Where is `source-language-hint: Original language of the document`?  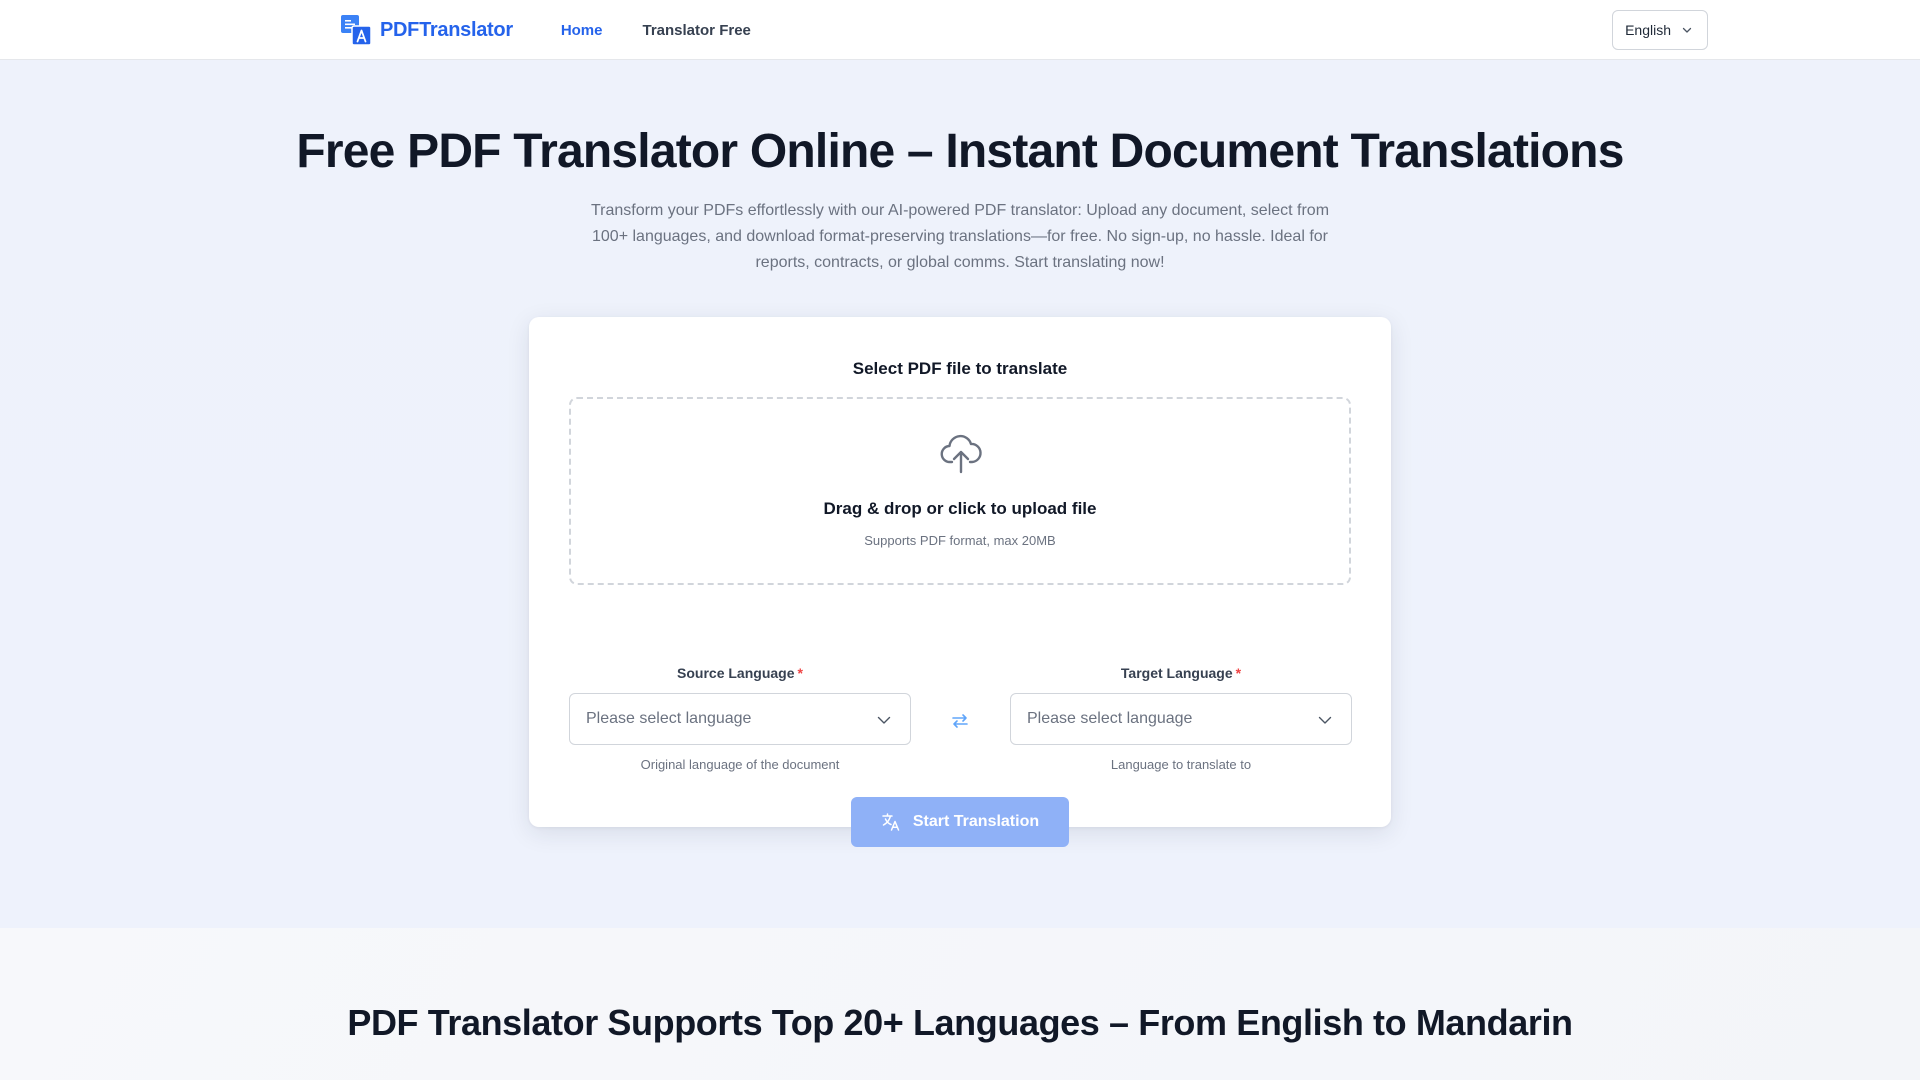
source-language-hint: Original language of the document is located at coordinates (740, 764).